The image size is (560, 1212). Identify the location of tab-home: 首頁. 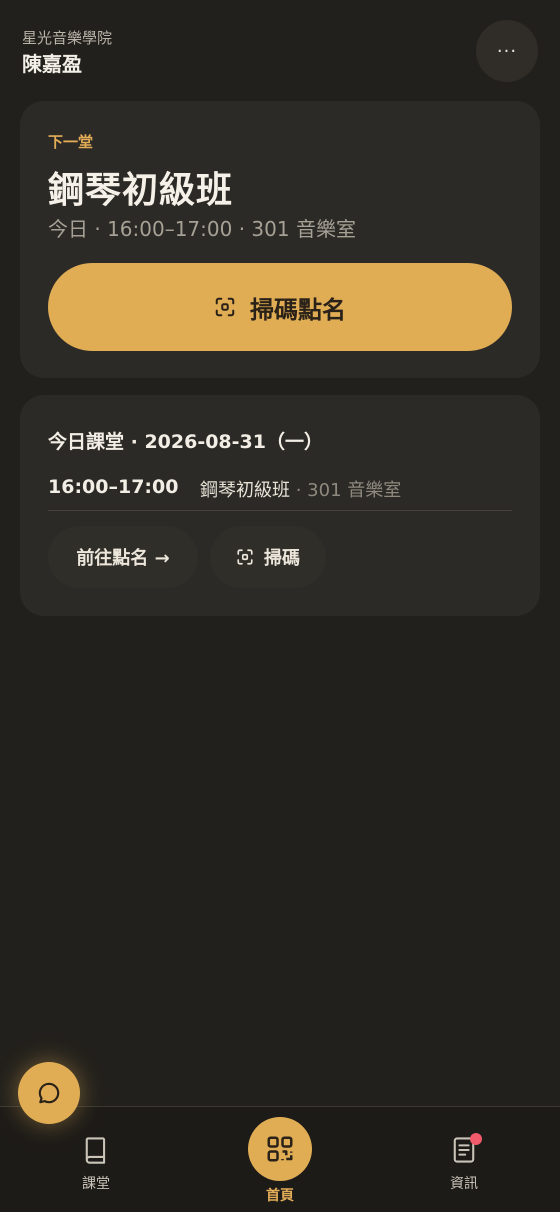
(280, 1161).